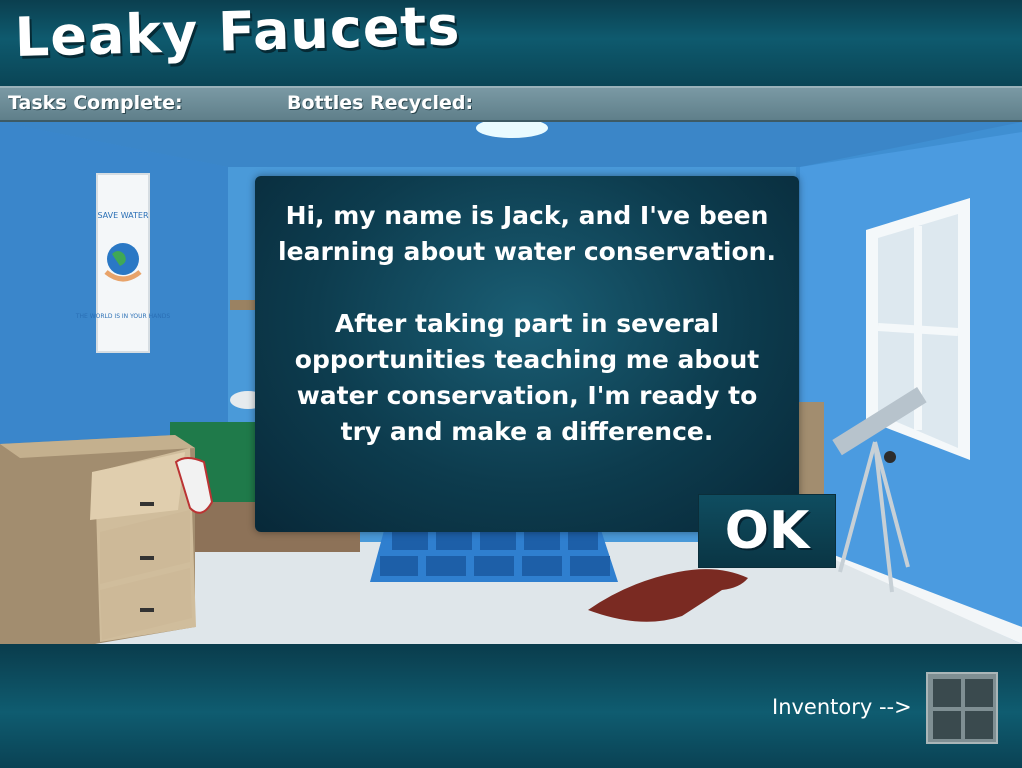 Image resolution: width=1022 pixels, height=768 pixels. What do you see at coordinates (122, 316) in the screenshot?
I see `poster-bottom-text: THE WORLD IS IN YOUR HANDS` at bounding box center [122, 316].